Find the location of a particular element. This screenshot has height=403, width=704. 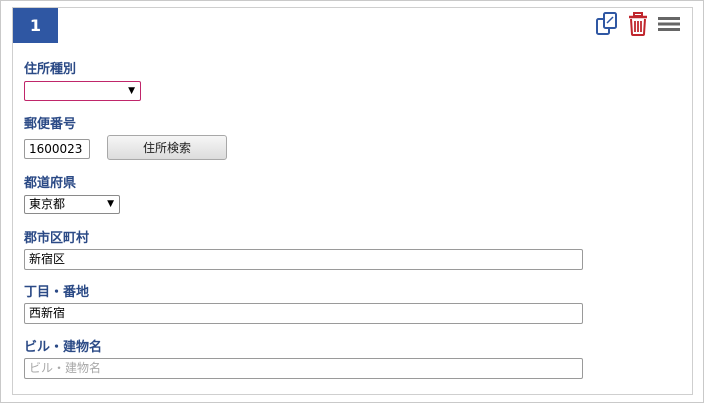

postal-code-input: 1600023 is located at coordinates (57, 149).